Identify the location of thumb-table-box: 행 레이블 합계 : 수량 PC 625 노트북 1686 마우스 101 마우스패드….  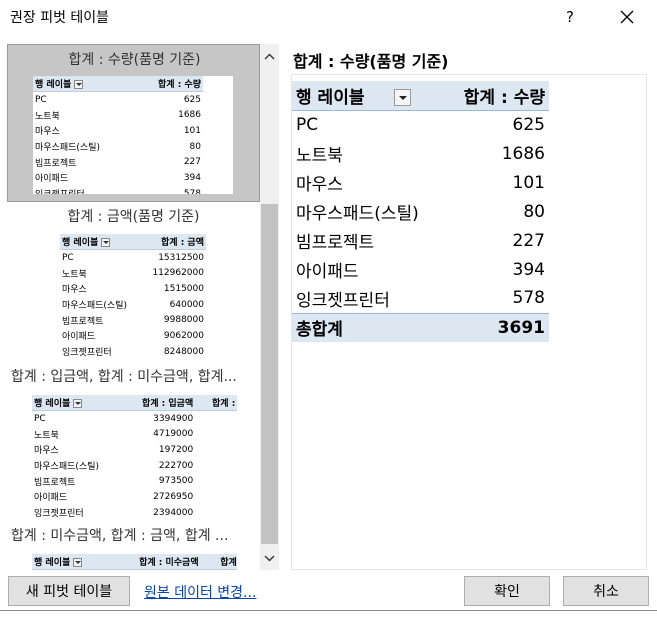
(133, 135).